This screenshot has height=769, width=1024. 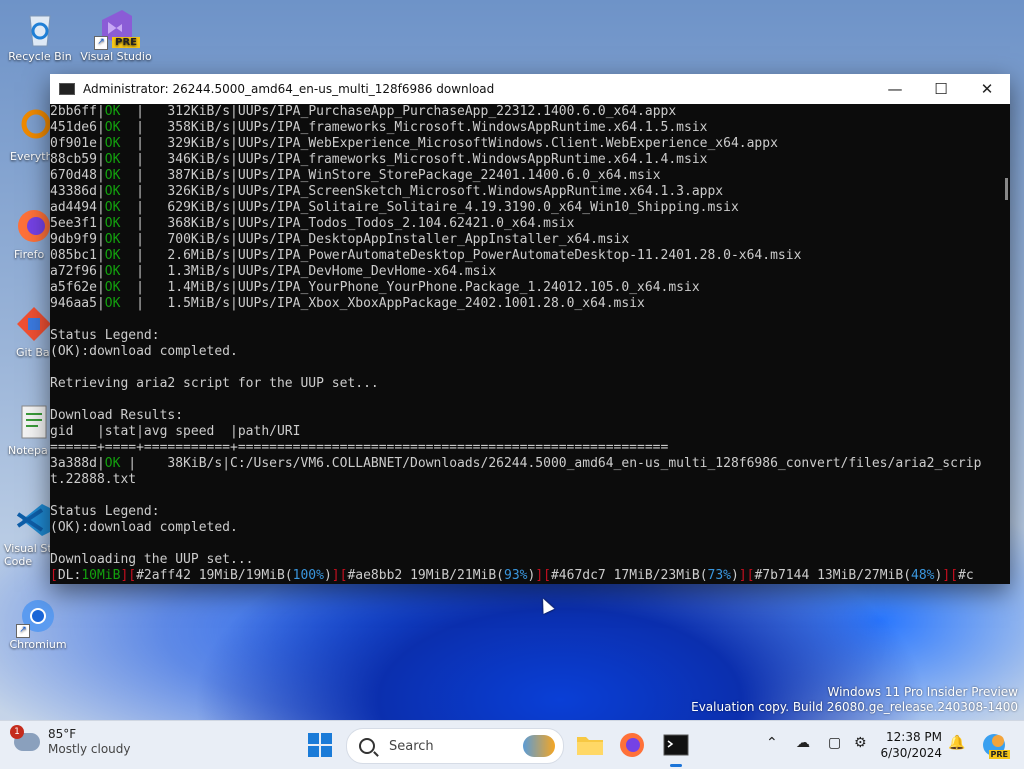 I want to click on status-item-percent: 48%, so click(x=923, y=575).